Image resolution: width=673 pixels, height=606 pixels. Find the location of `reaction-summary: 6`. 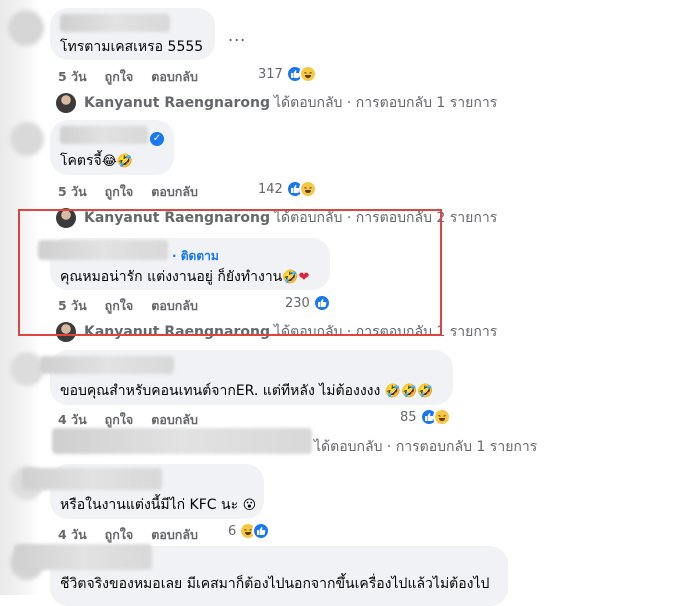

reaction-summary: 6 is located at coordinates (249, 531).